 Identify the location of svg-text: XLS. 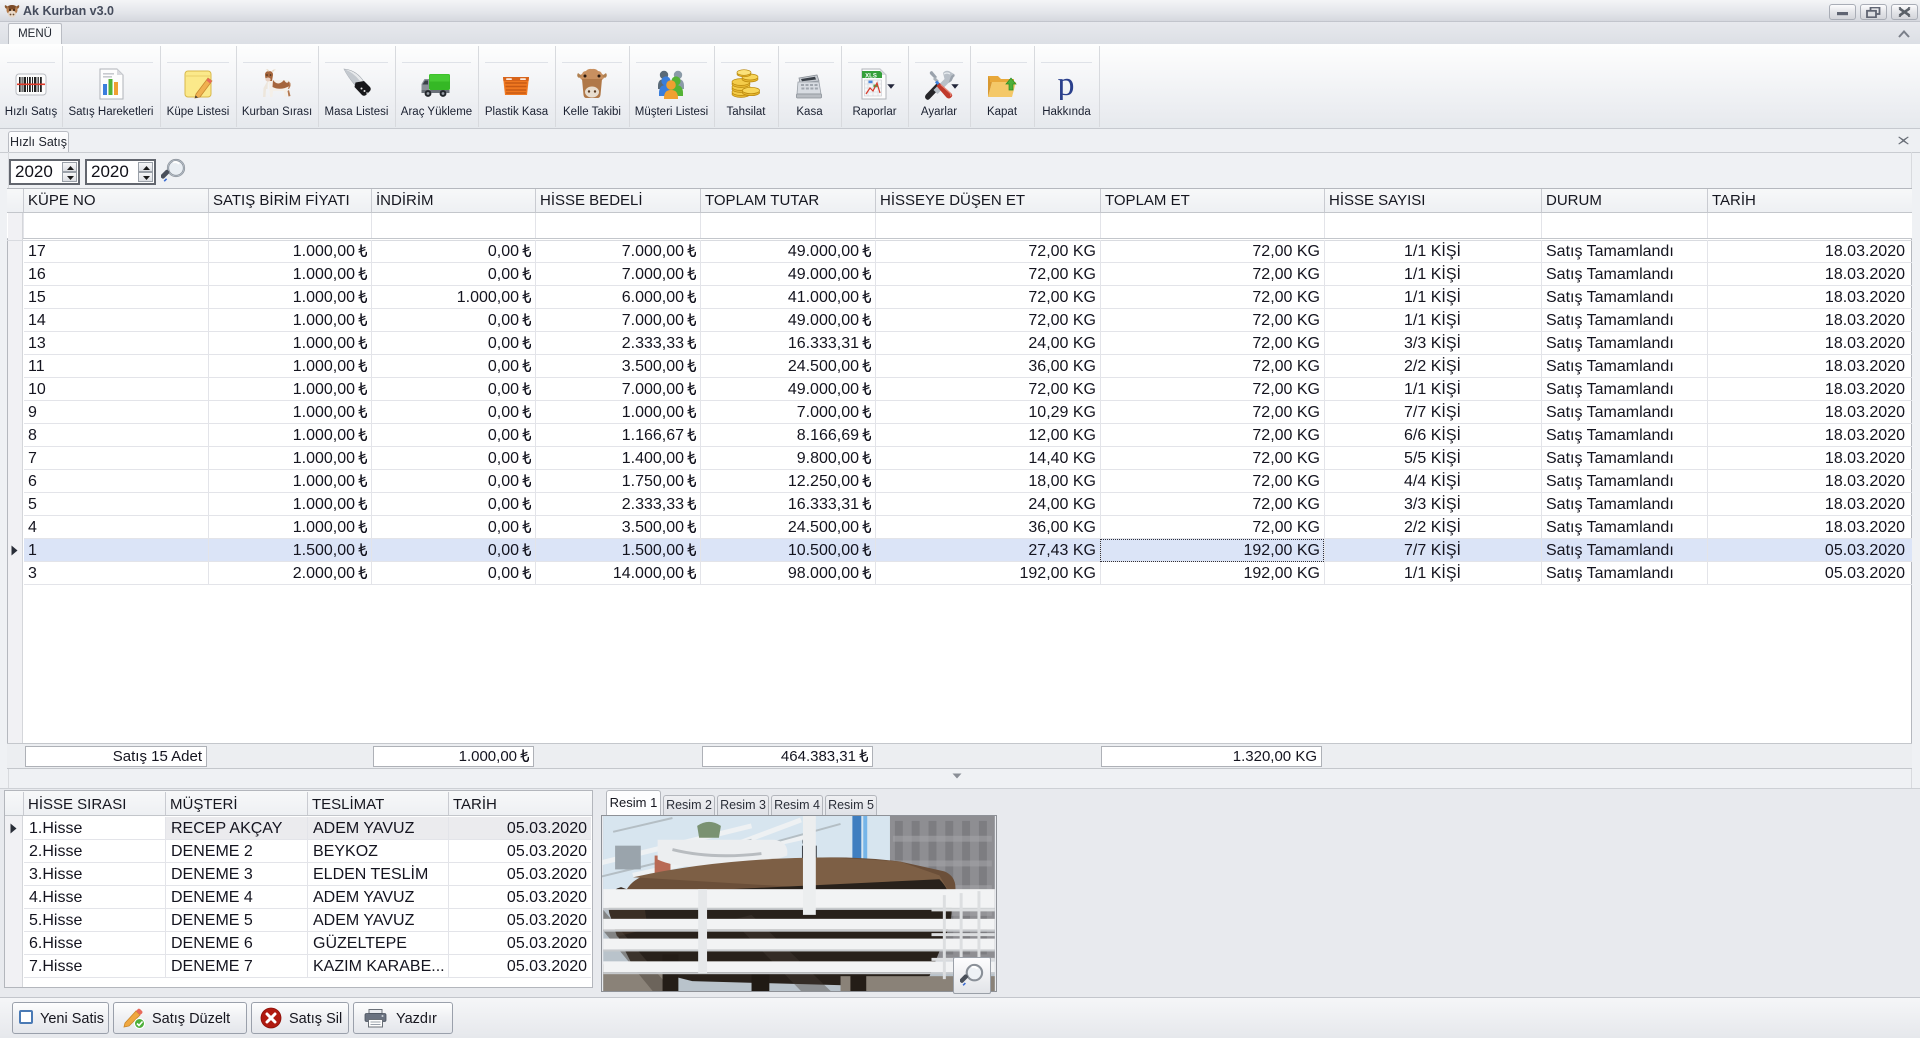
(871, 76).